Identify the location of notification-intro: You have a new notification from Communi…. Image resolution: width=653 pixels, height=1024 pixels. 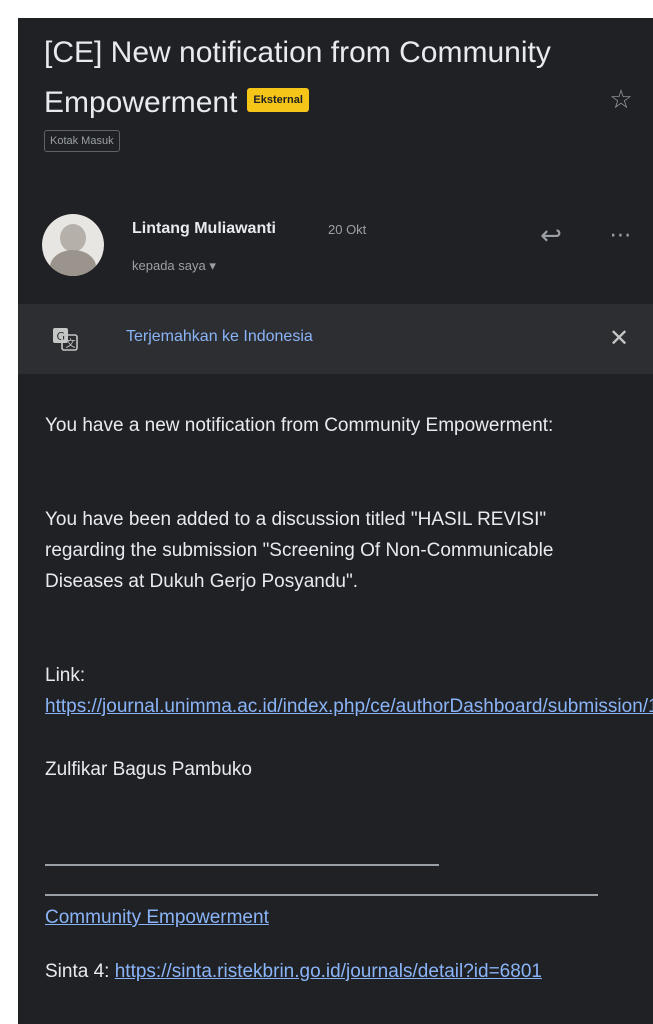
(299, 425).